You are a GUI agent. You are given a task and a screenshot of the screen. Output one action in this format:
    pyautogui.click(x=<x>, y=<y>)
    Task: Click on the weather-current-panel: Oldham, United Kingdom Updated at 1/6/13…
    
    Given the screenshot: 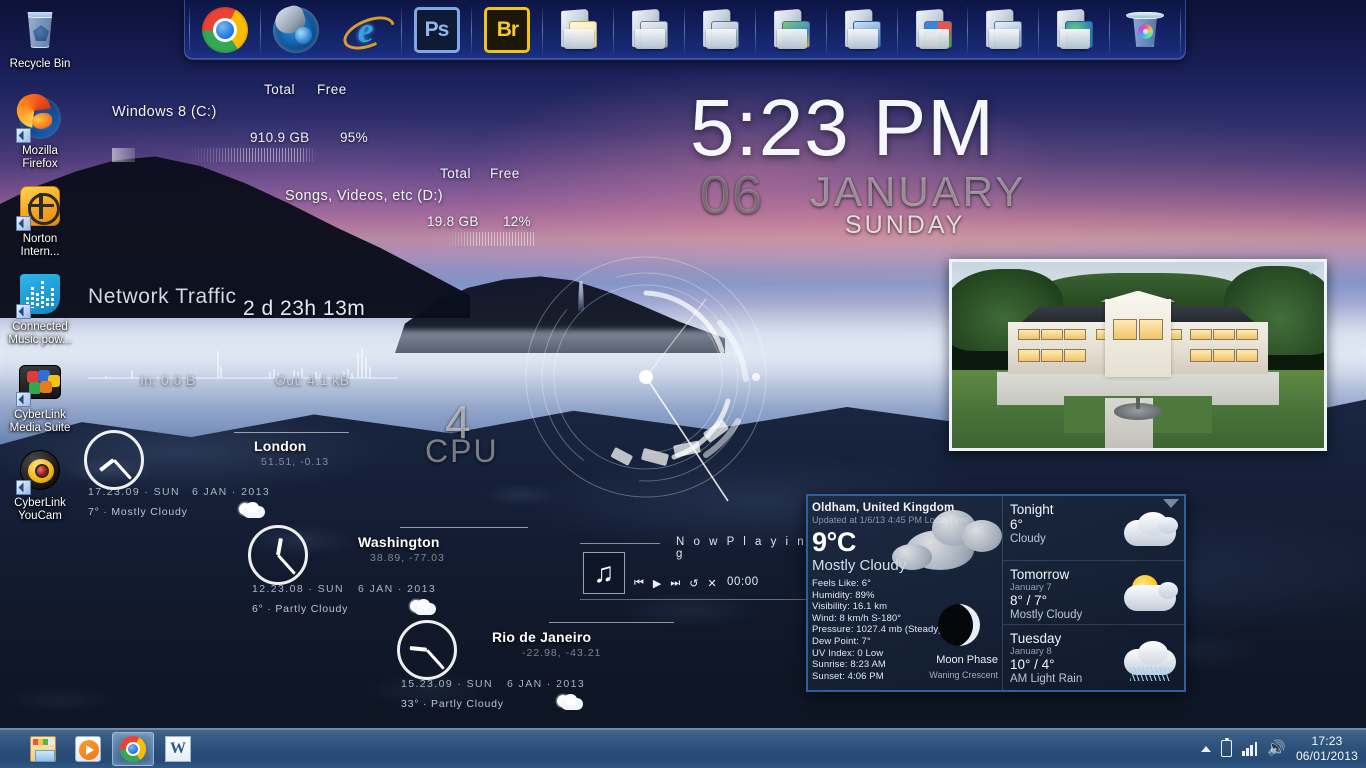 What is the action you would take?
    pyautogui.click(x=905, y=593)
    